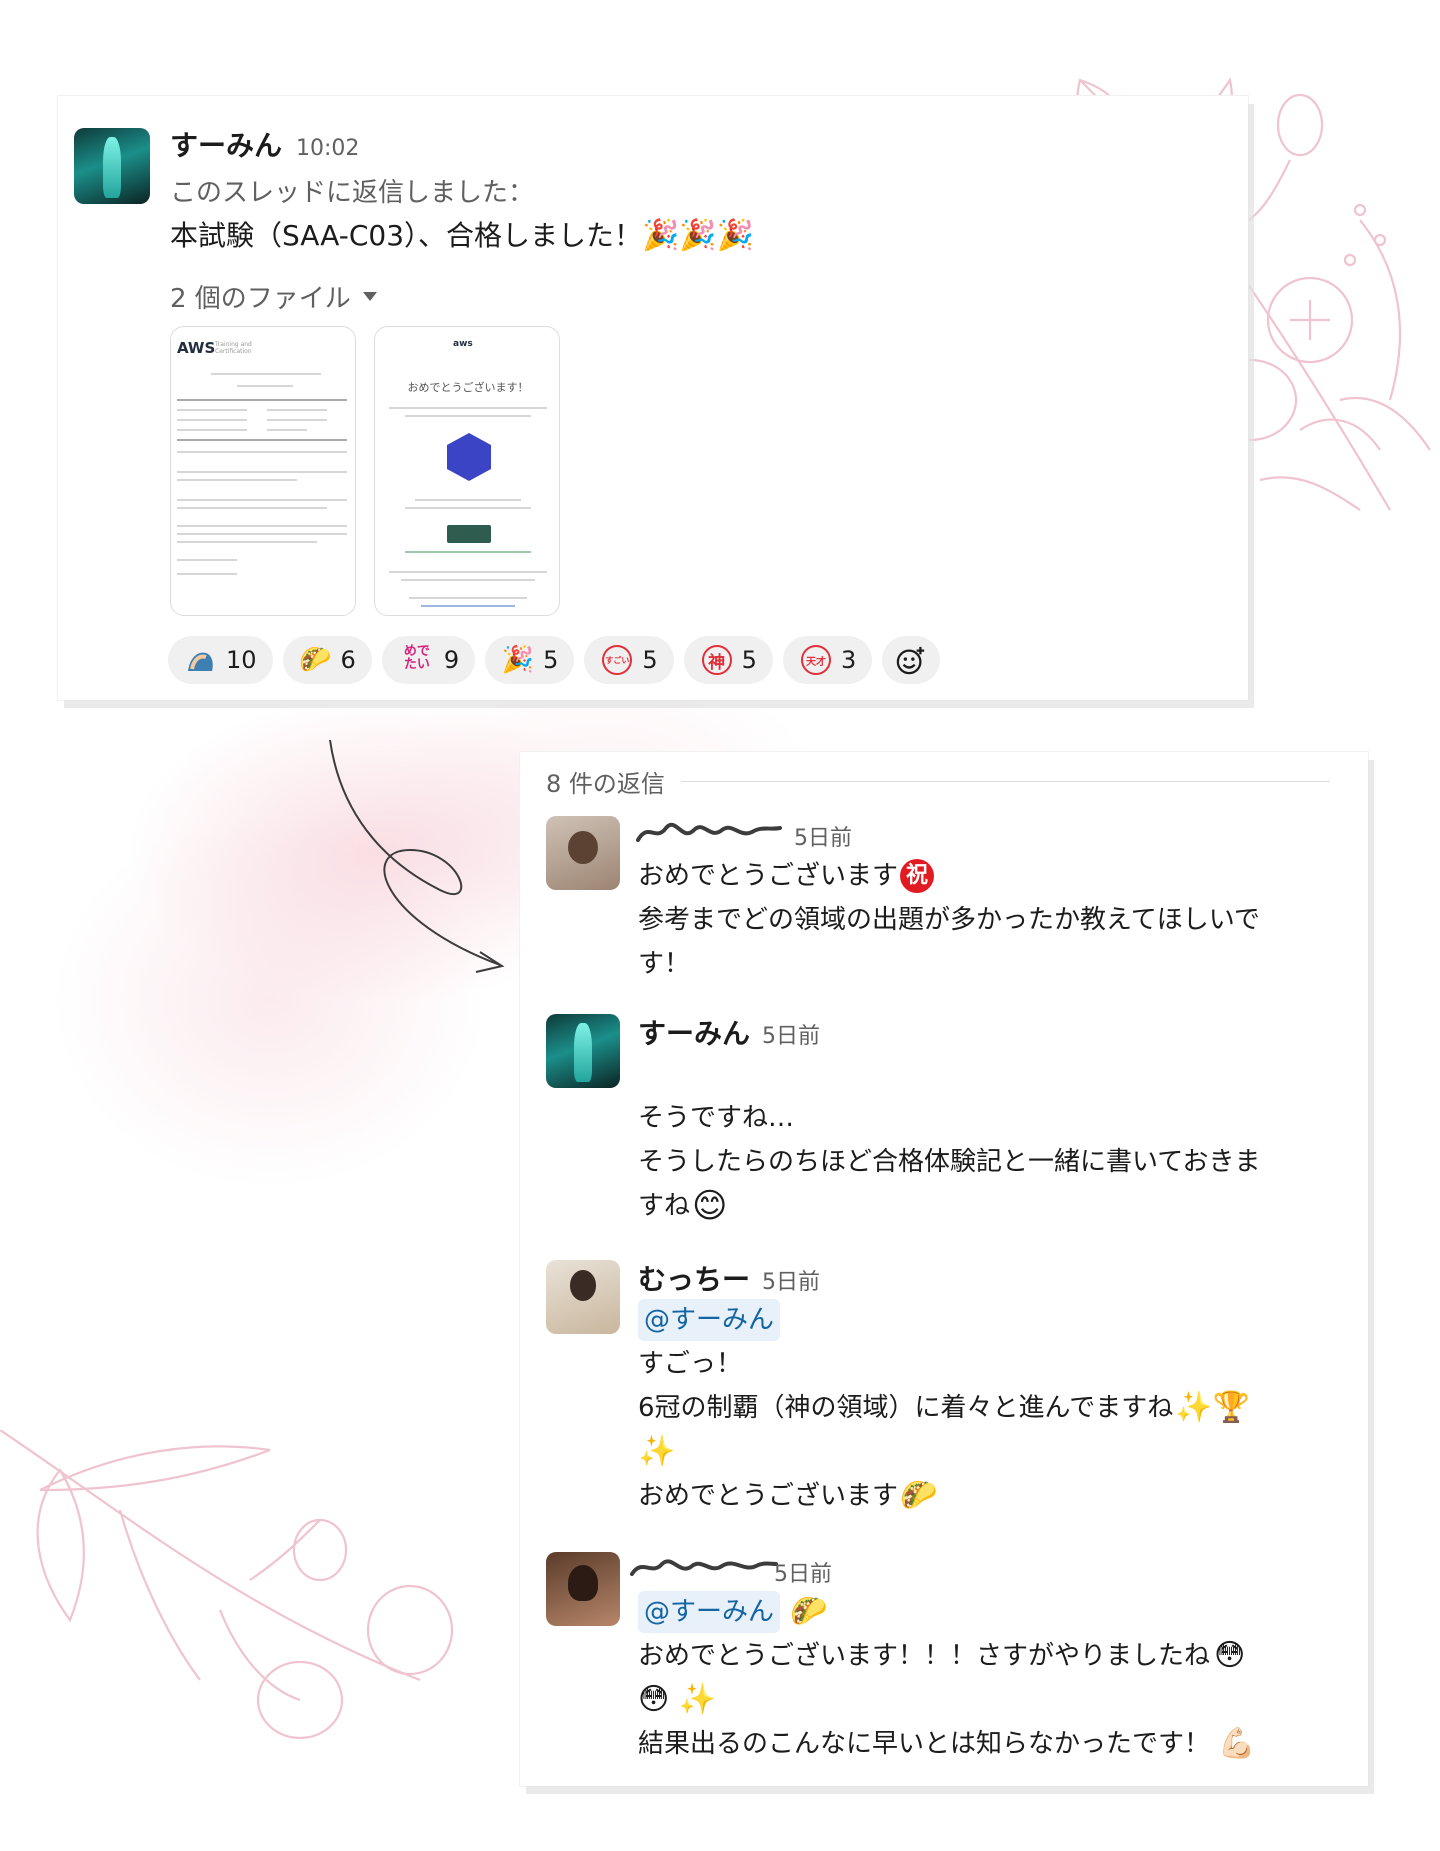  I want to click on shuku-icon: 祝, so click(917, 876).